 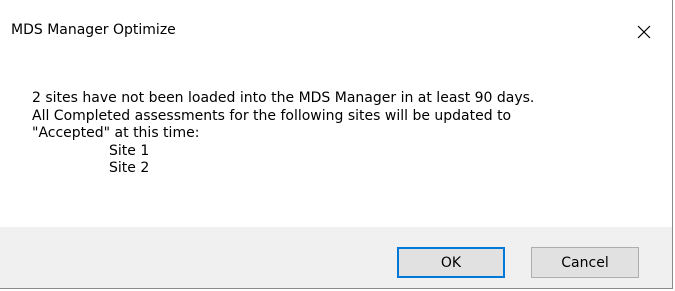 What do you see at coordinates (93, 30) in the screenshot?
I see `dialog-title: MDS Manager Optimize` at bounding box center [93, 30].